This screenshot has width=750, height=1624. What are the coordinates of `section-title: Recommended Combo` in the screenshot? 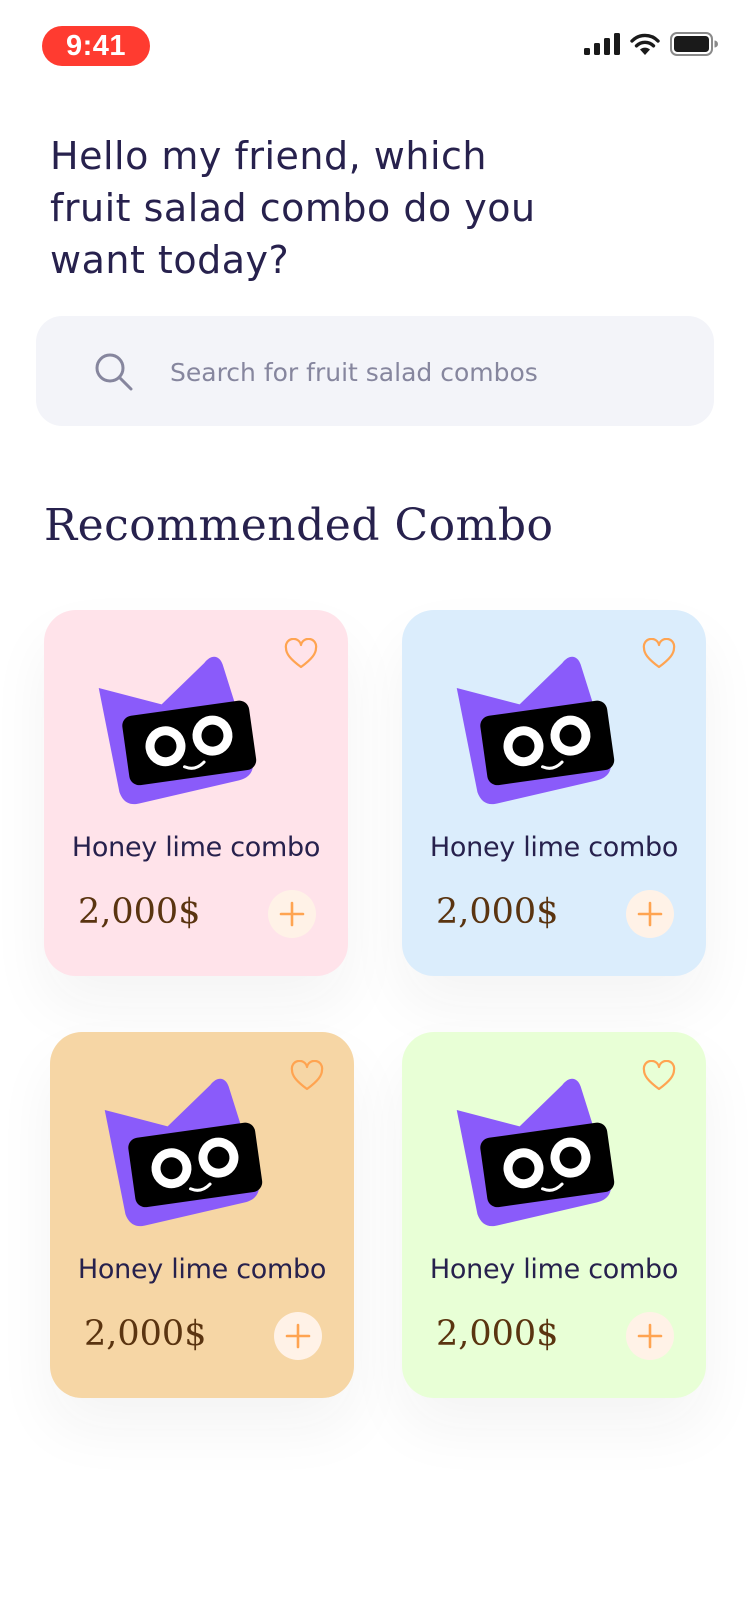 It's located at (299, 525).